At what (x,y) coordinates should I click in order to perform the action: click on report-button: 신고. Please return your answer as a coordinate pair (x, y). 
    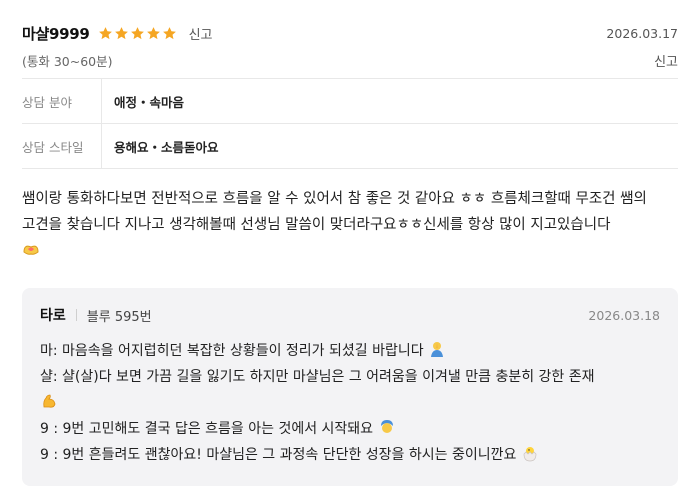
    Looking at the image, I should click on (201, 33).